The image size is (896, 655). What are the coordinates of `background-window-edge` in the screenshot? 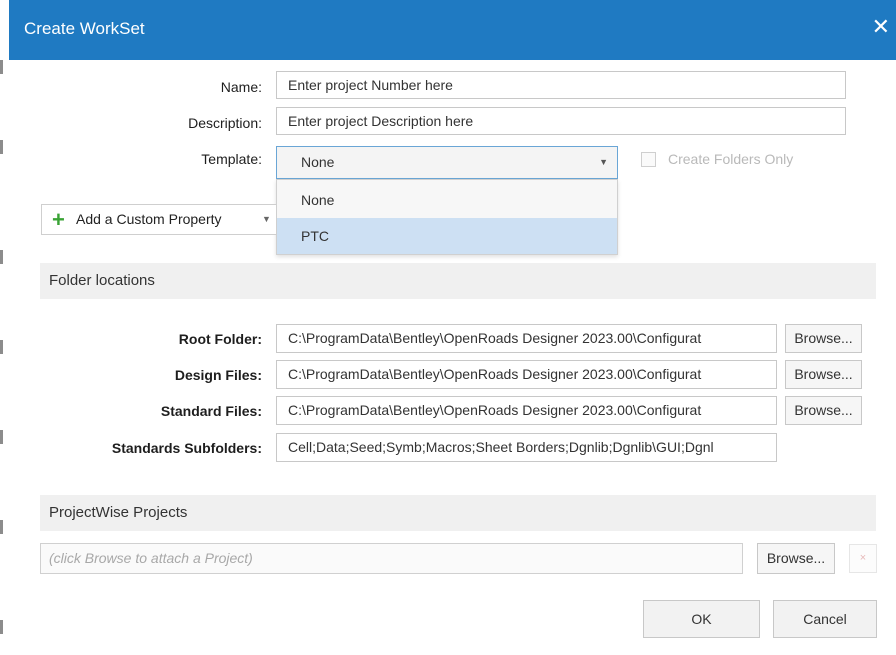 It's located at (4, 327).